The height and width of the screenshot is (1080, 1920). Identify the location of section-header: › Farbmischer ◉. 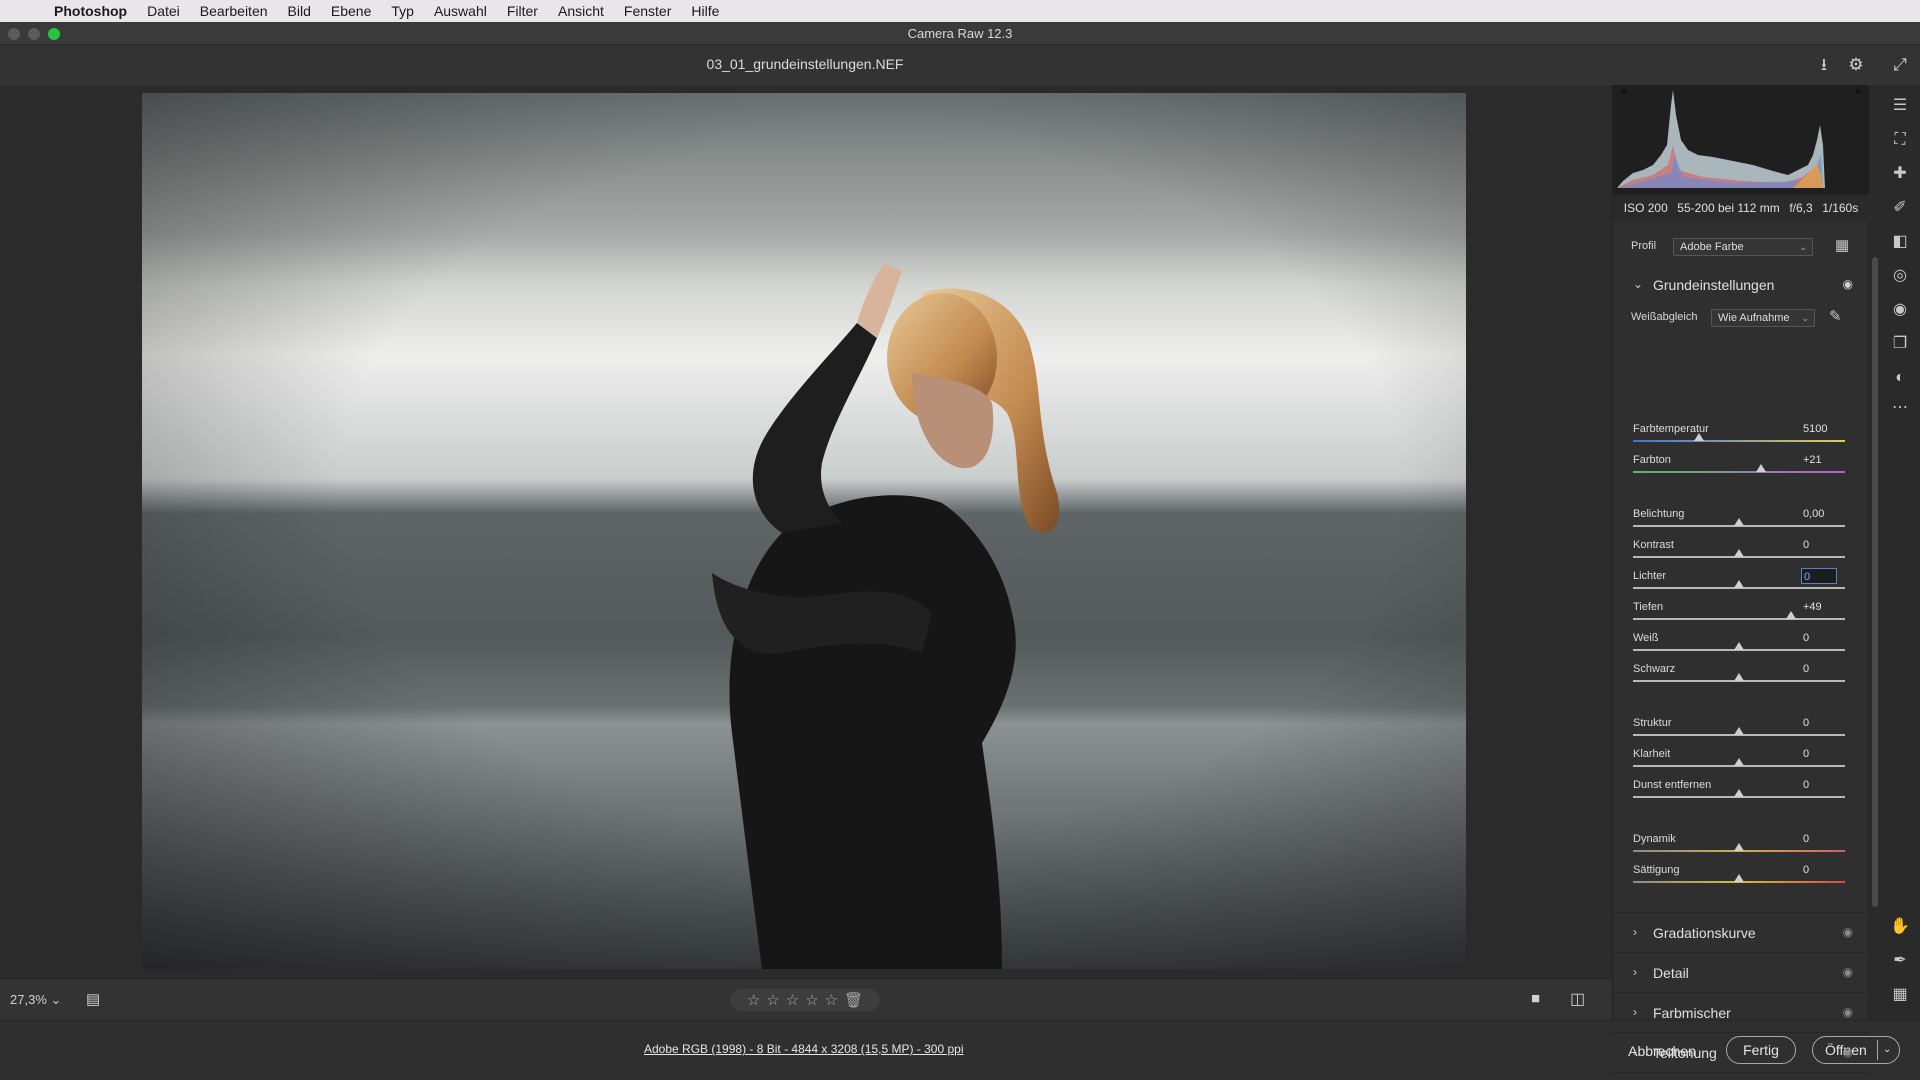
(1741, 1012).